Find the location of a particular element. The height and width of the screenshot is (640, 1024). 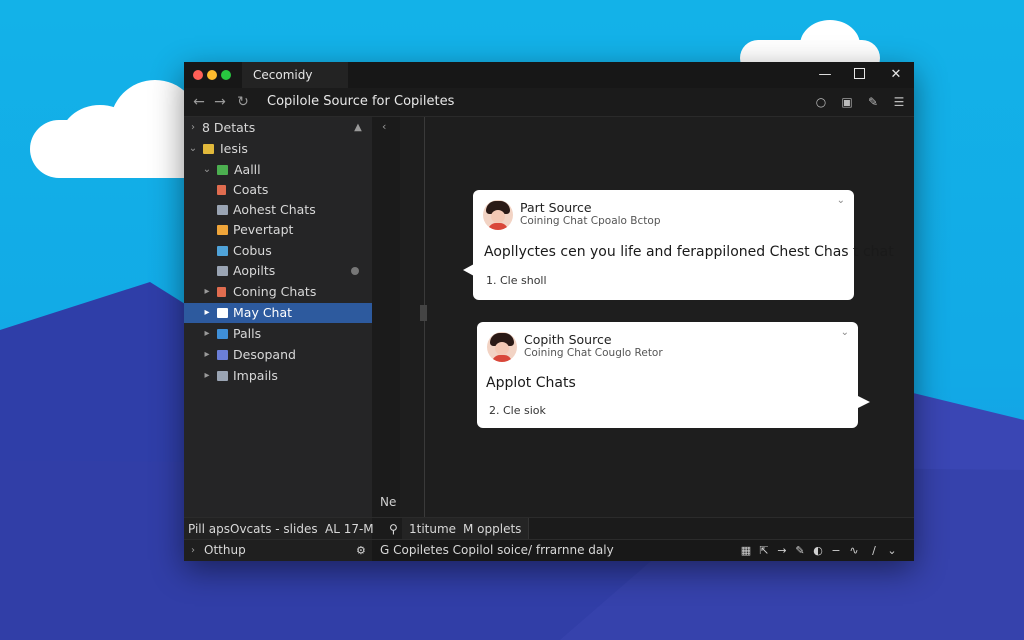

chat-icon is located at coordinates (221, 292).